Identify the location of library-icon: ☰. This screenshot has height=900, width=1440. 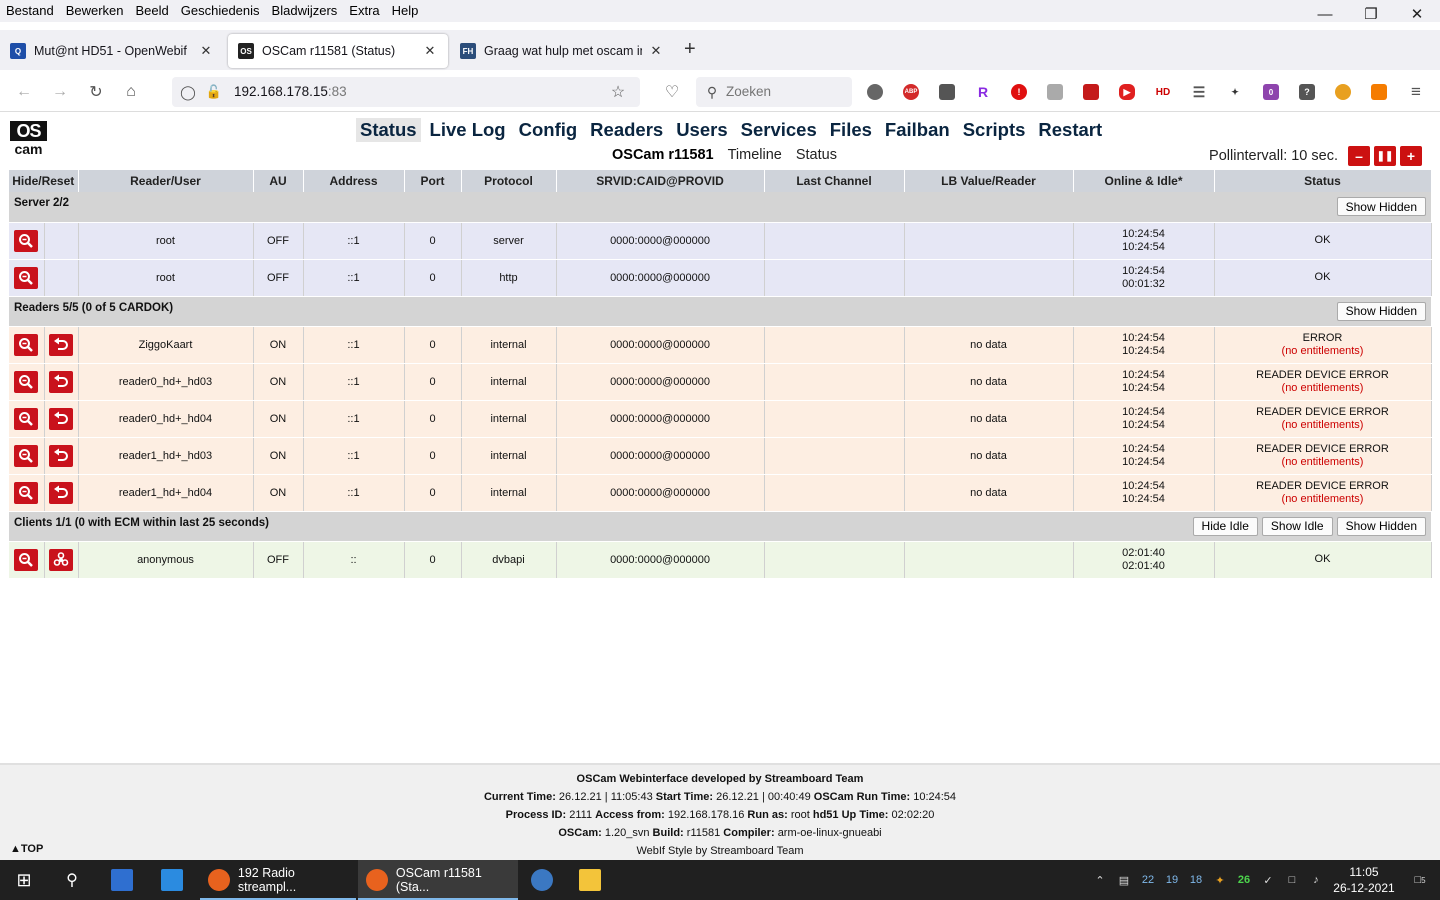
(1199, 92).